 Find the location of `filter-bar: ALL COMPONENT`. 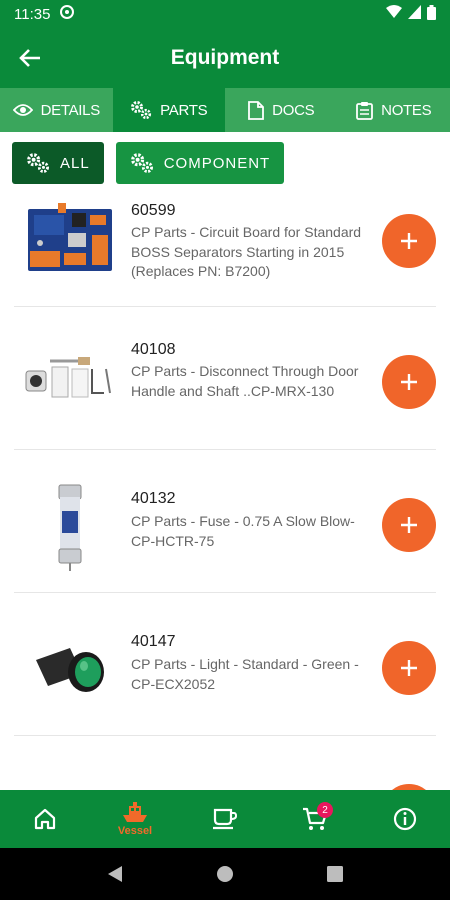

filter-bar: ALL COMPONENT is located at coordinates (225, 163).